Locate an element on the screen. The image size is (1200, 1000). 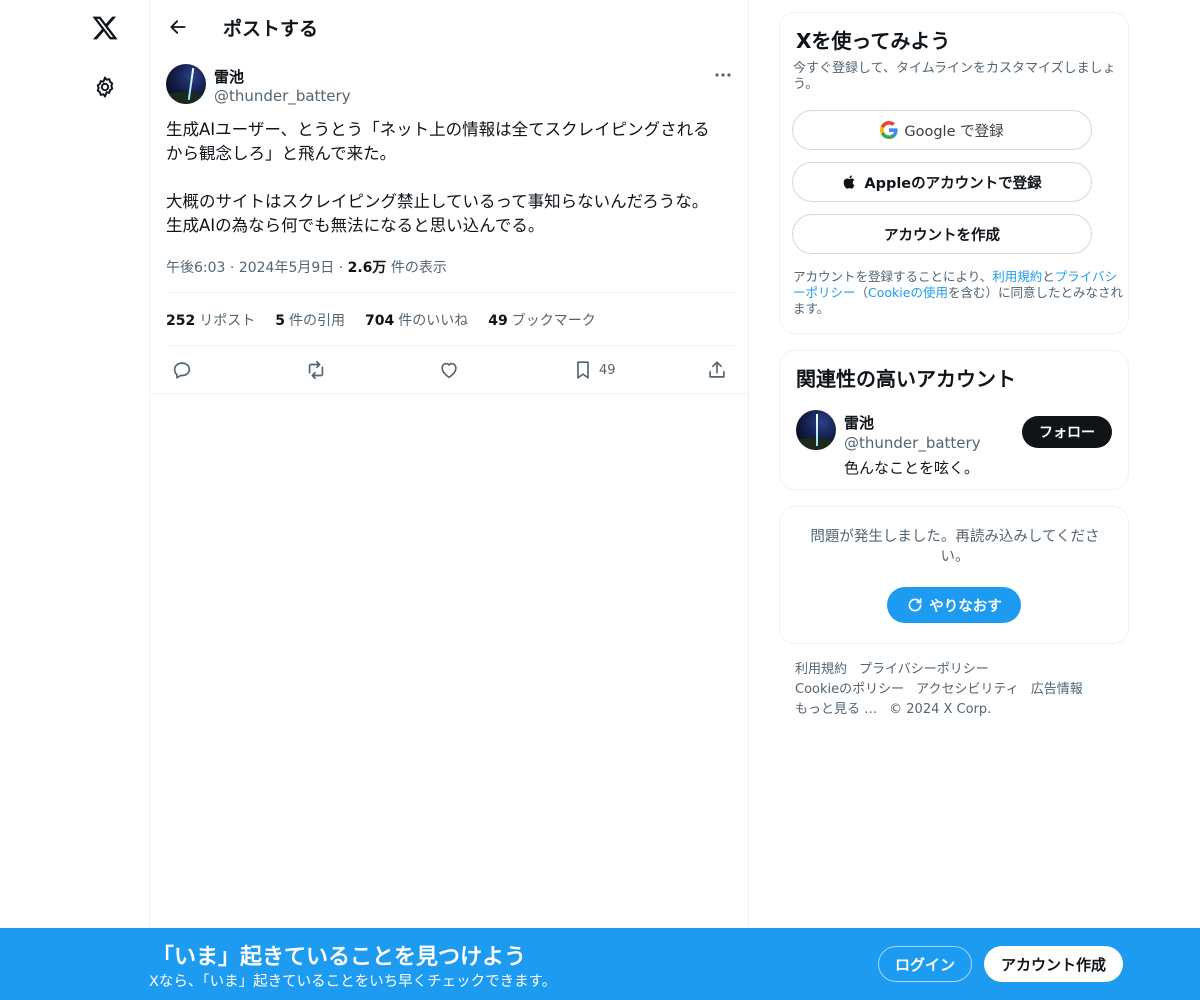
author-handle: @thunder_battery is located at coordinates (282, 96).